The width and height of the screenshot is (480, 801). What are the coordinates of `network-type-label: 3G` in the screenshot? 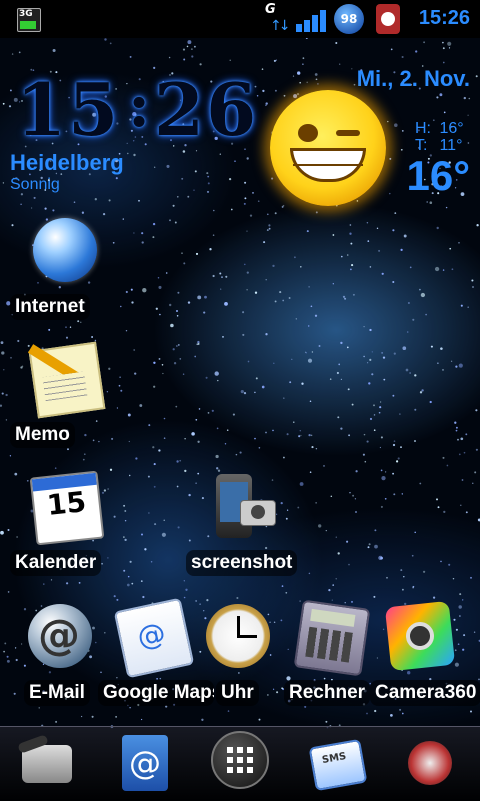 It's located at (26, 14).